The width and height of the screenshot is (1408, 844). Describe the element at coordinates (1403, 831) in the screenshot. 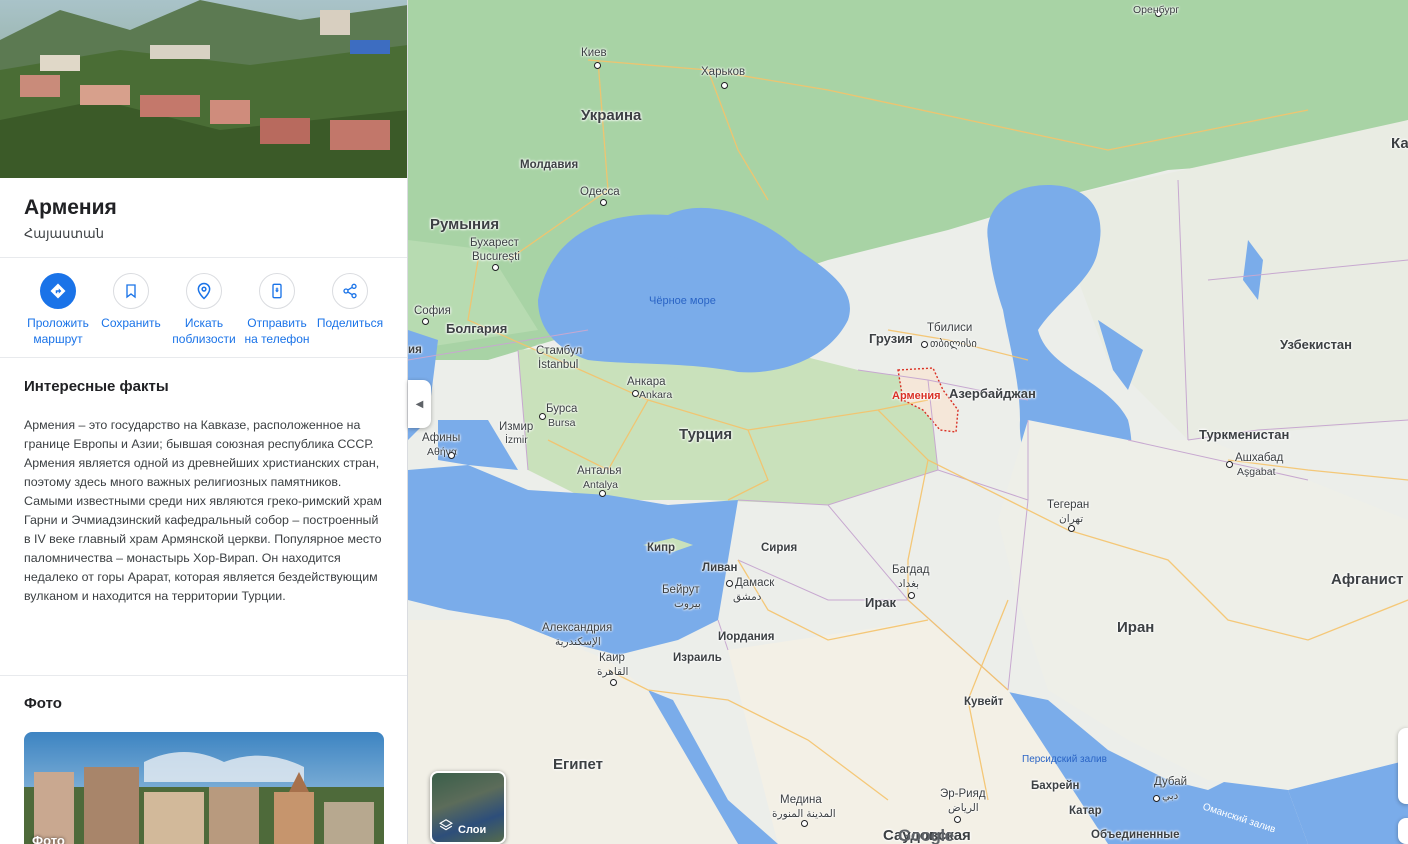

I see `pegman-control` at that location.